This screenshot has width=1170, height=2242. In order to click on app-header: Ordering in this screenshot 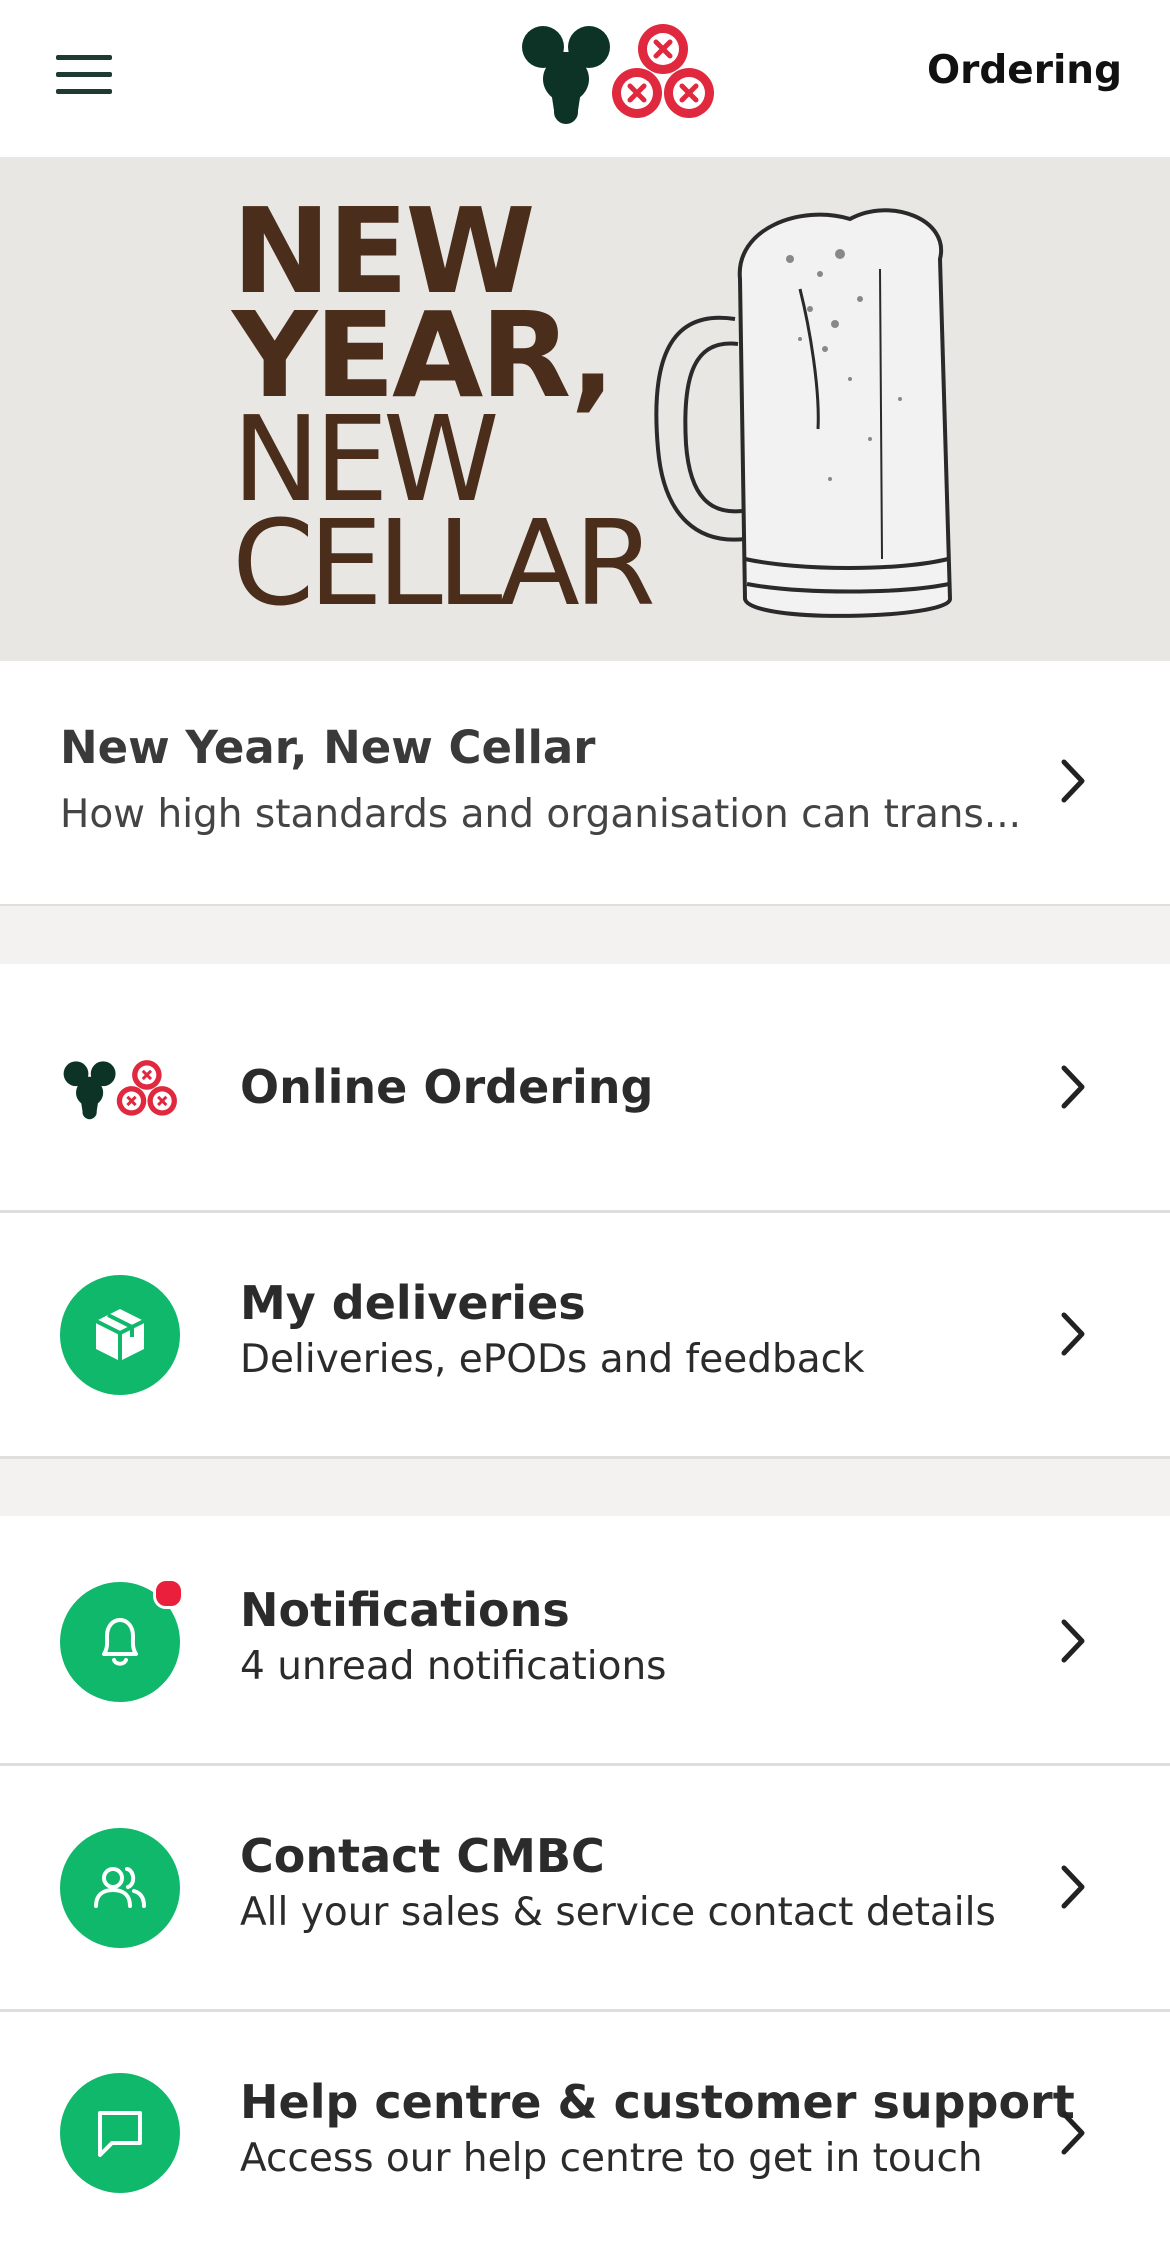, I will do `click(585, 79)`.